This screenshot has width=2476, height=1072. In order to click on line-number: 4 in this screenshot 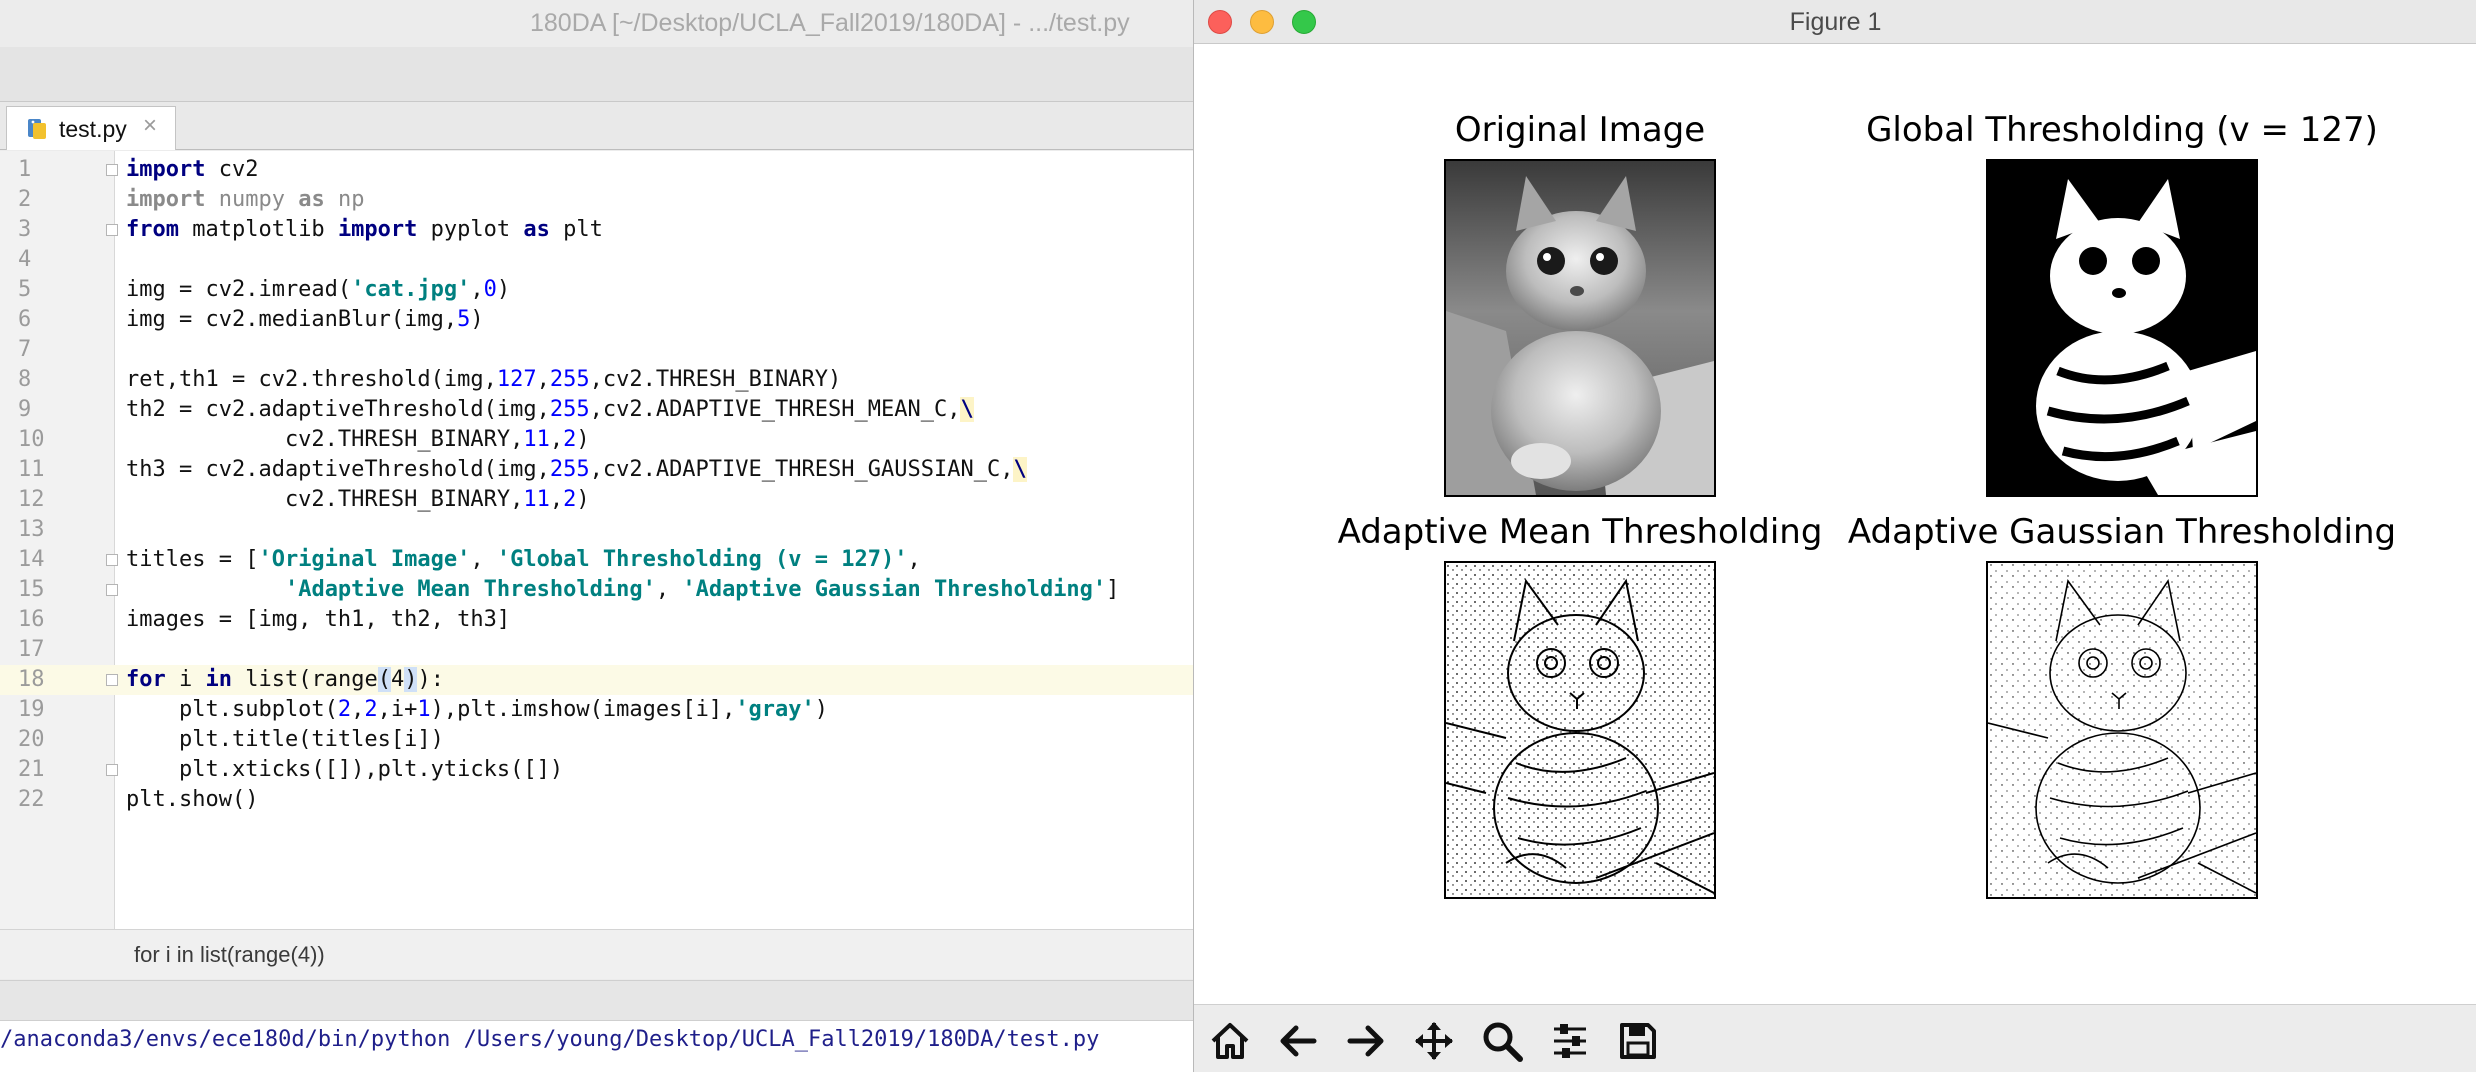, I will do `click(25, 259)`.